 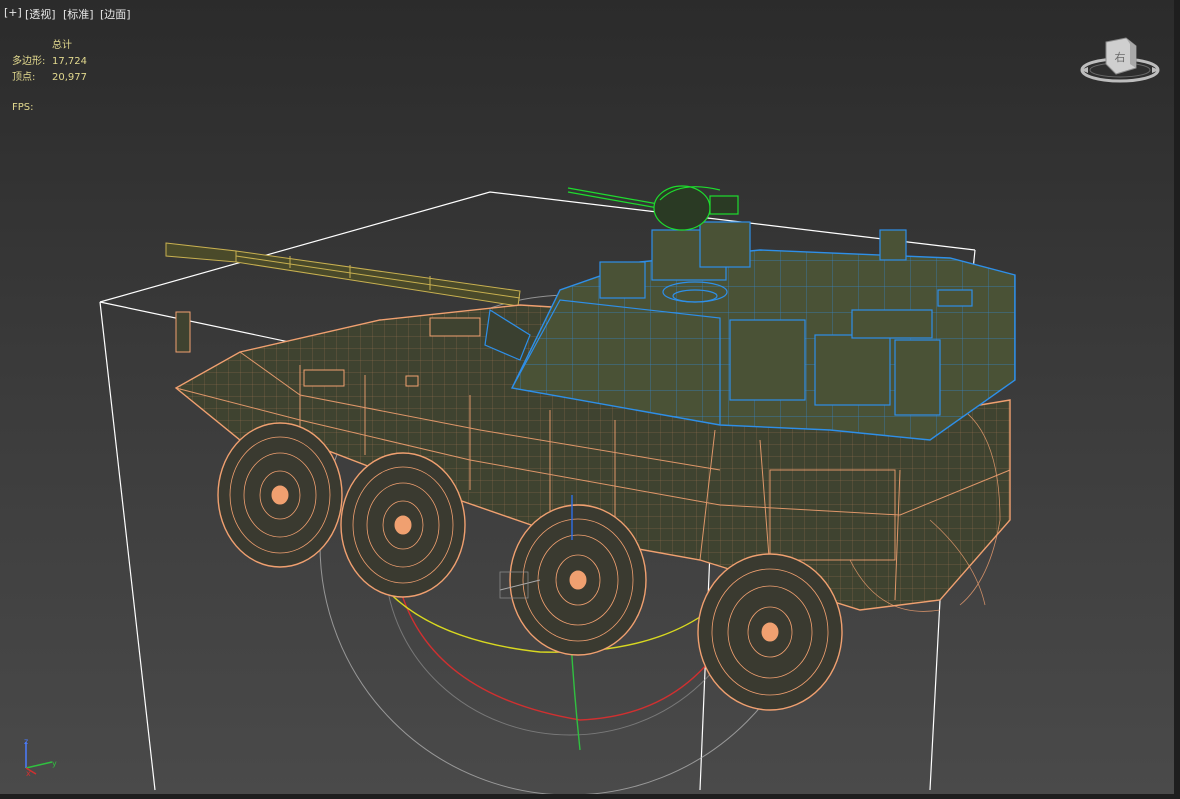 What do you see at coordinates (78, 14) in the screenshot?
I see `viewport-menu-shading: [标准]` at bounding box center [78, 14].